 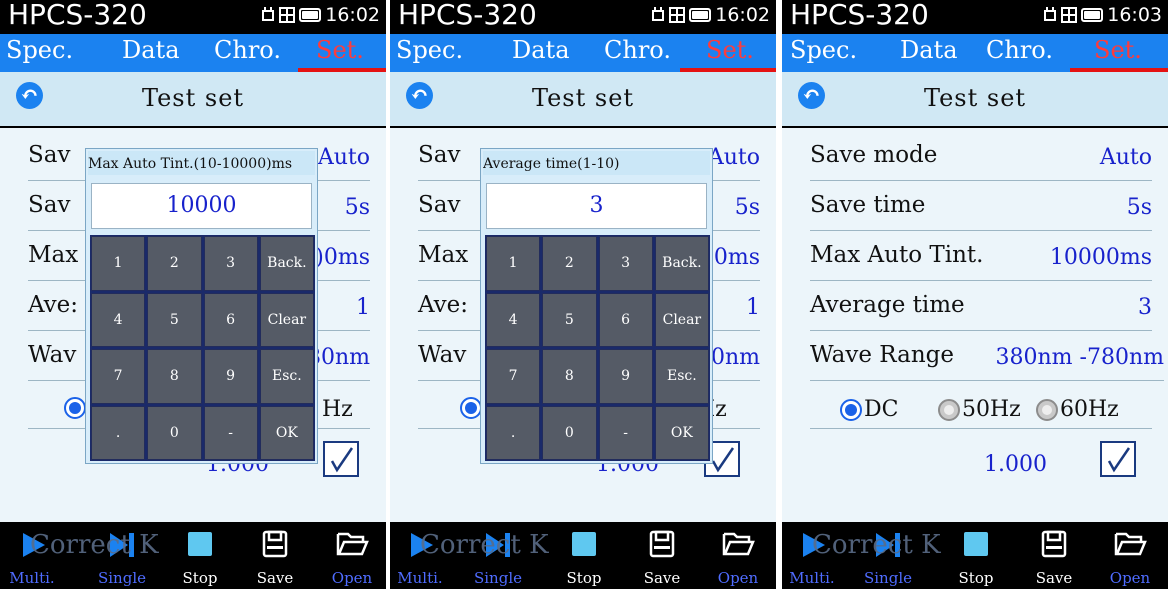 I want to click on radio-60hz: 60Hz, so click(x=1077, y=409).